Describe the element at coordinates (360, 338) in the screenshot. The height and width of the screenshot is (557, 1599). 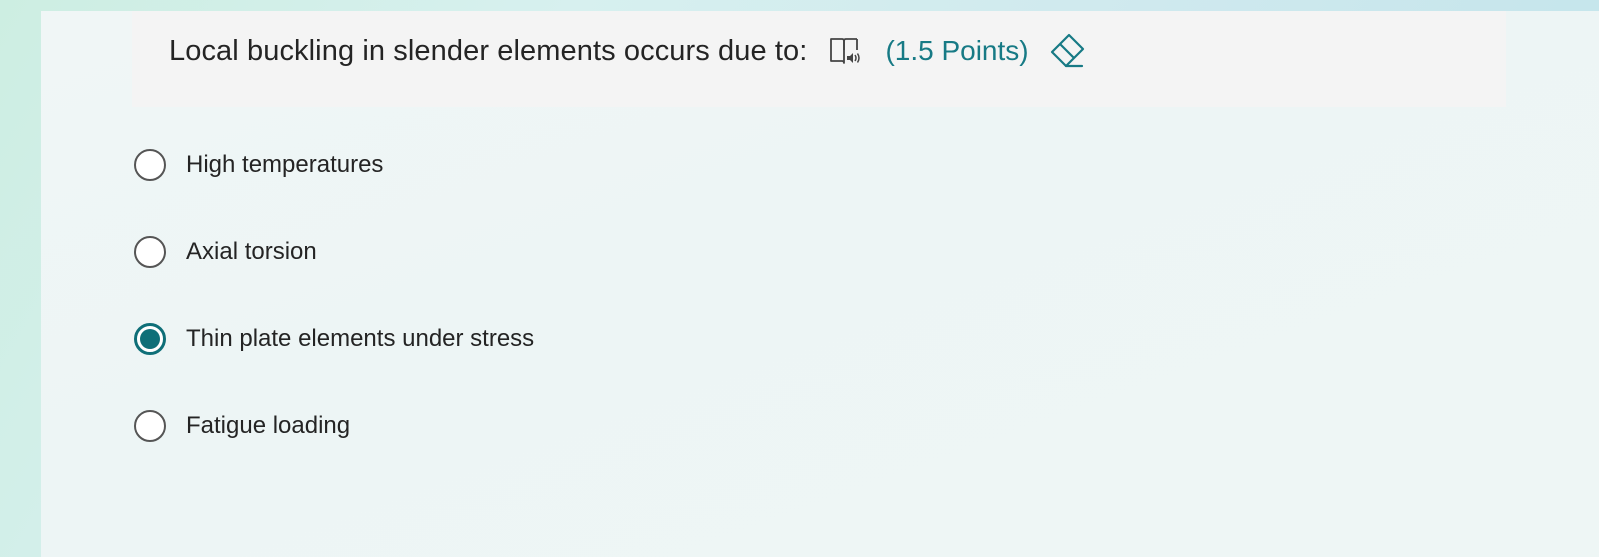
I see `option-label: Thin plate elements under stress` at that location.